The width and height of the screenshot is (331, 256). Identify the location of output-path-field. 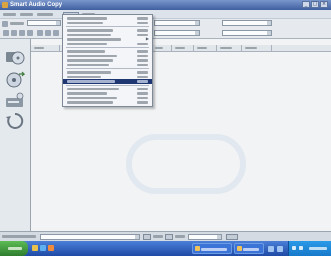
(90, 237).